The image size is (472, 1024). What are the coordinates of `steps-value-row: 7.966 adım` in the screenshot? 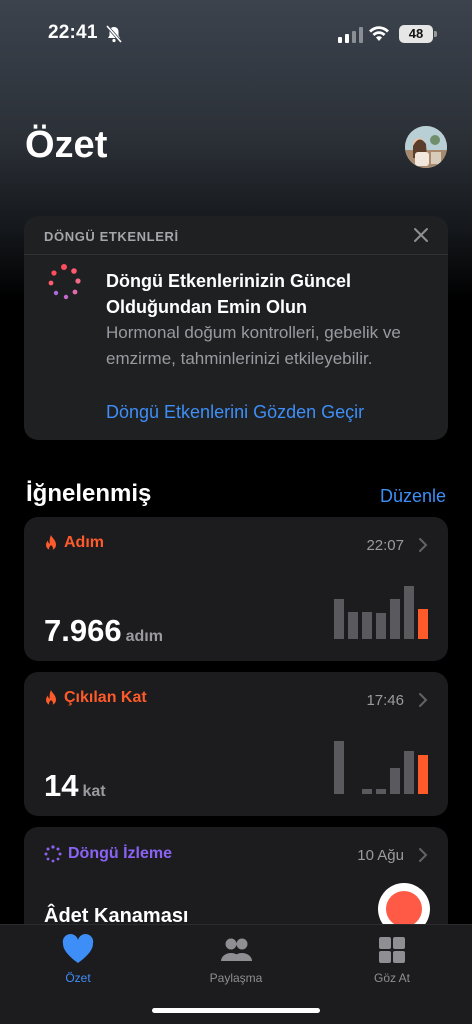 It's located at (103, 631).